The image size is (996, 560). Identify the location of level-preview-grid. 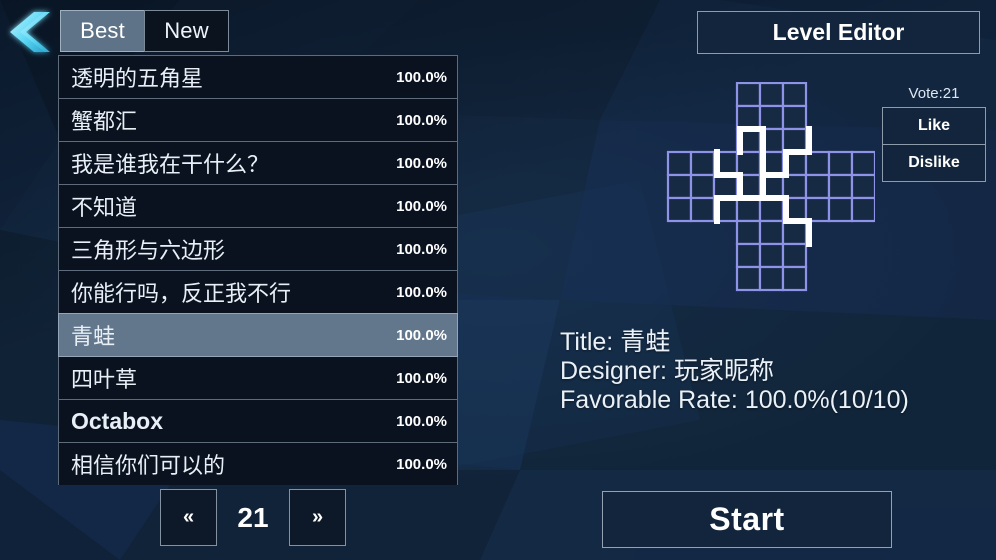
(770, 187).